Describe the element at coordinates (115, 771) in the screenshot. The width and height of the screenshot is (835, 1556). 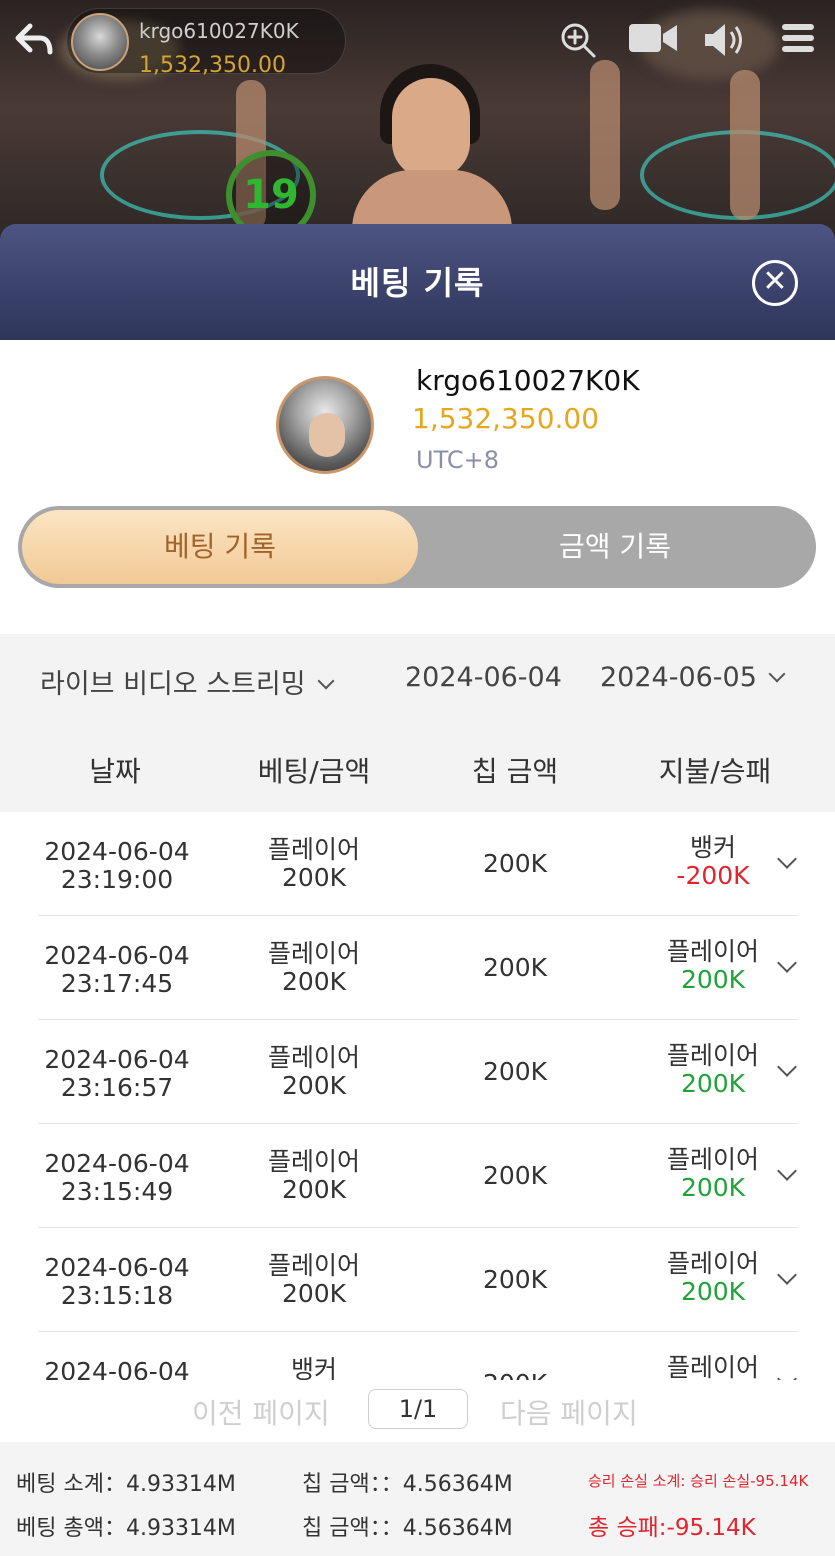
I see `column-header-date: 날짜` at that location.